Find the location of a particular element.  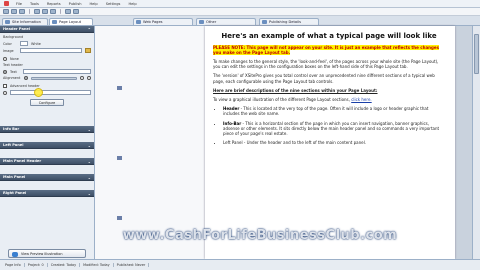

tab-page-layout: Page Layout is located at coordinates (71, 21).